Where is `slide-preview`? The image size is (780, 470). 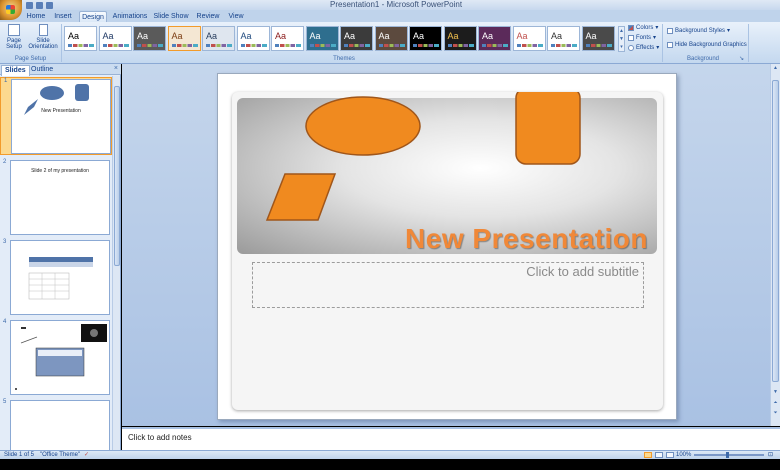
slide-preview is located at coordinates (60, 357).